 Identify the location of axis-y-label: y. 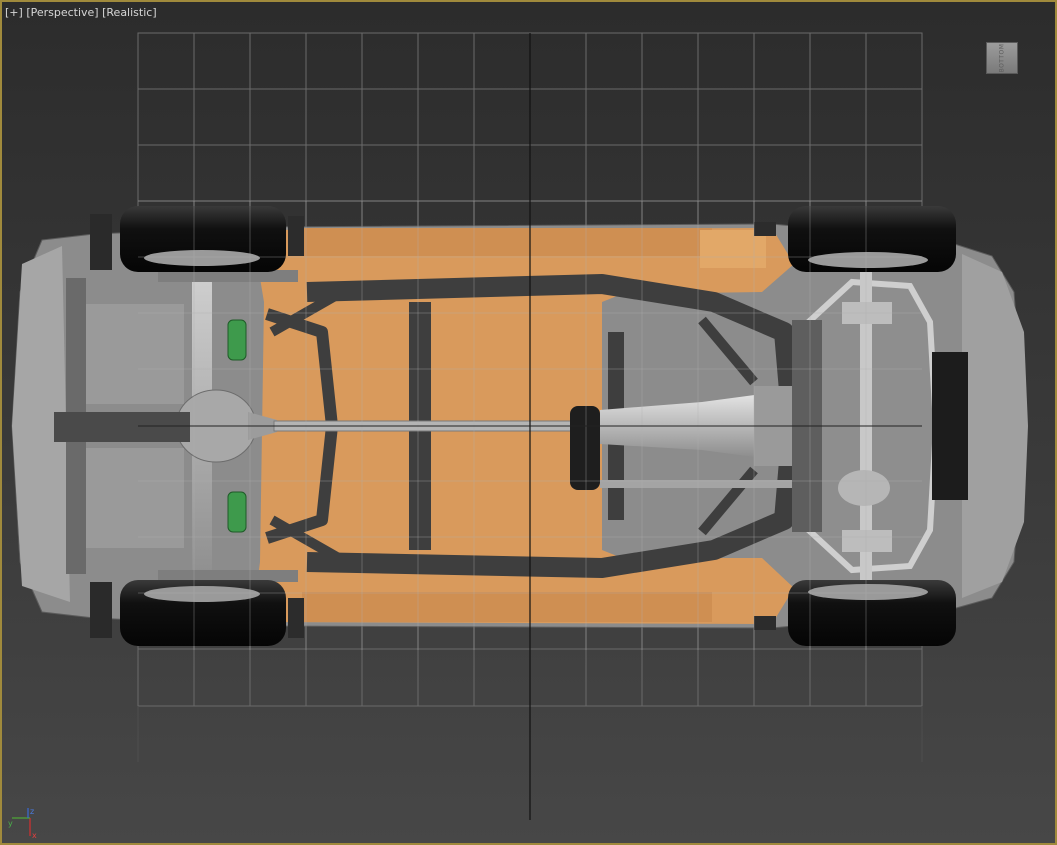
(10, 823).